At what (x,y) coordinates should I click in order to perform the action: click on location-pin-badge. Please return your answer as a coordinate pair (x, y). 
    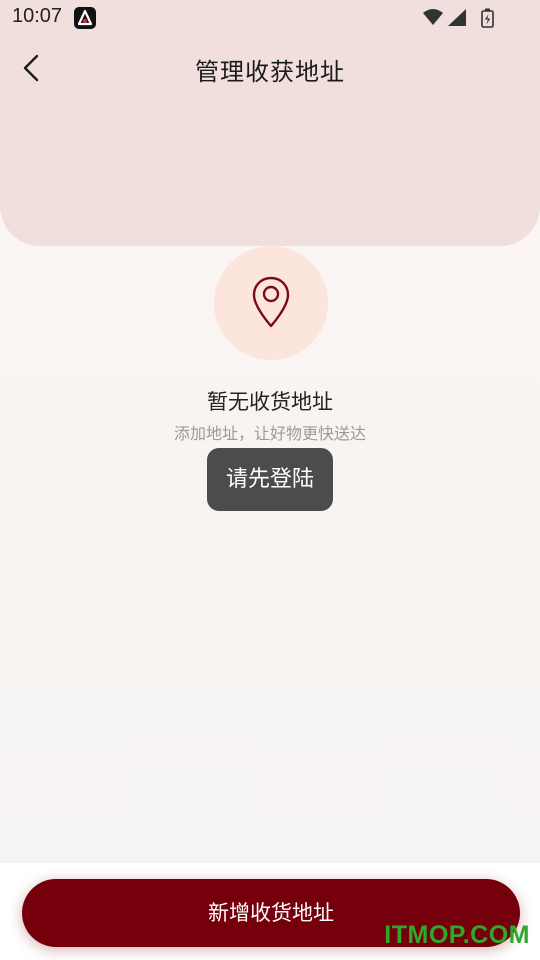
    Looking at the image, I should click on (271, 303).